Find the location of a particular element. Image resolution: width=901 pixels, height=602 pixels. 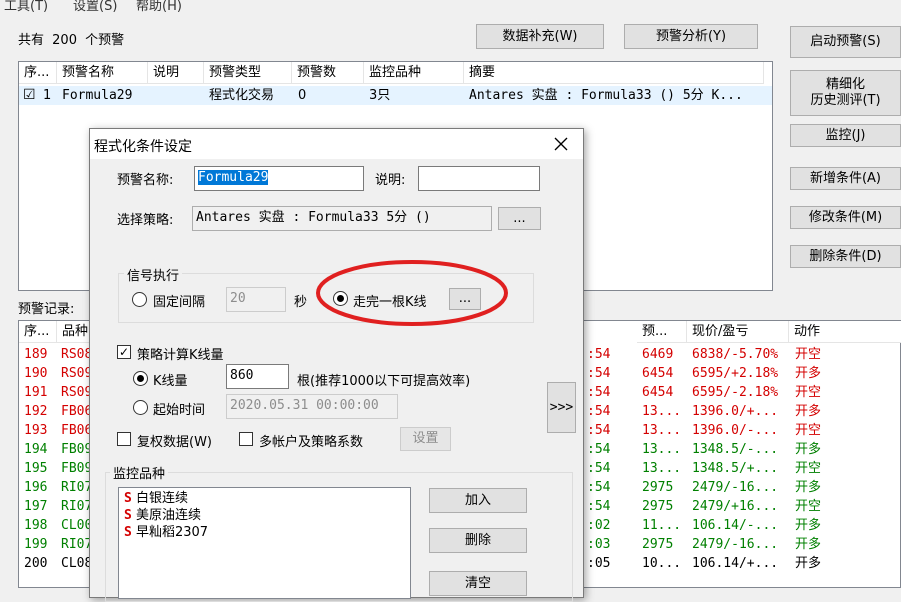

fixed-interval-label: 固定间隔 is located at coordinates (179, 300).